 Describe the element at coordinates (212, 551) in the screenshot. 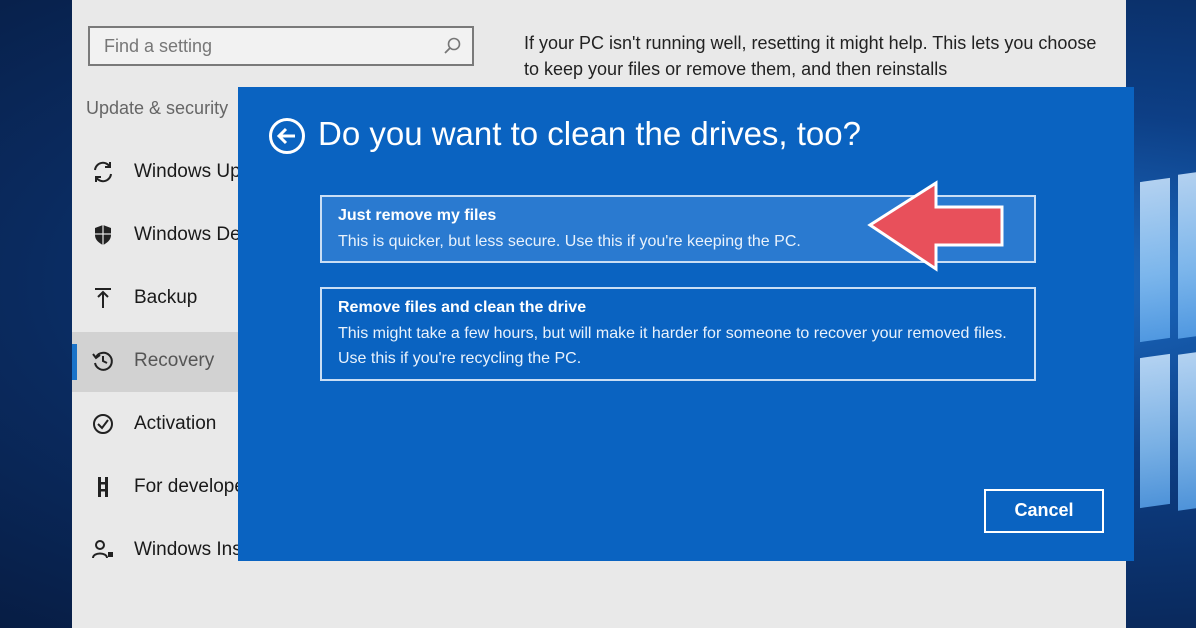

I see `sidebar-item-windows-insider: Windows Insider Program` at that location.